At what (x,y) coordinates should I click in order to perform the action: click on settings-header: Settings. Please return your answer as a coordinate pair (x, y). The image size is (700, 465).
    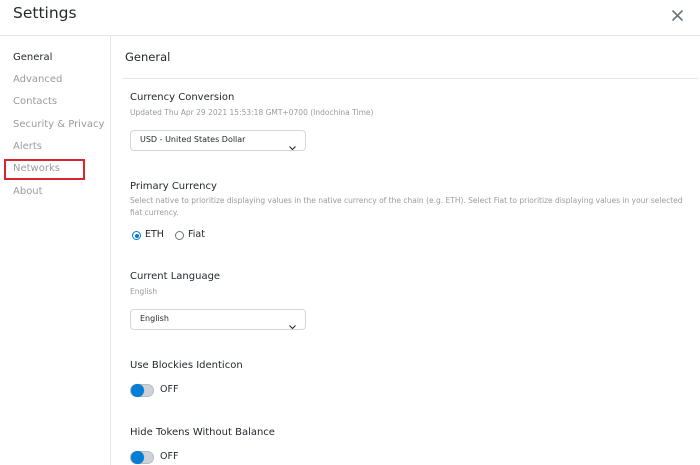
    Looking at the image, I should click on (350, 18).